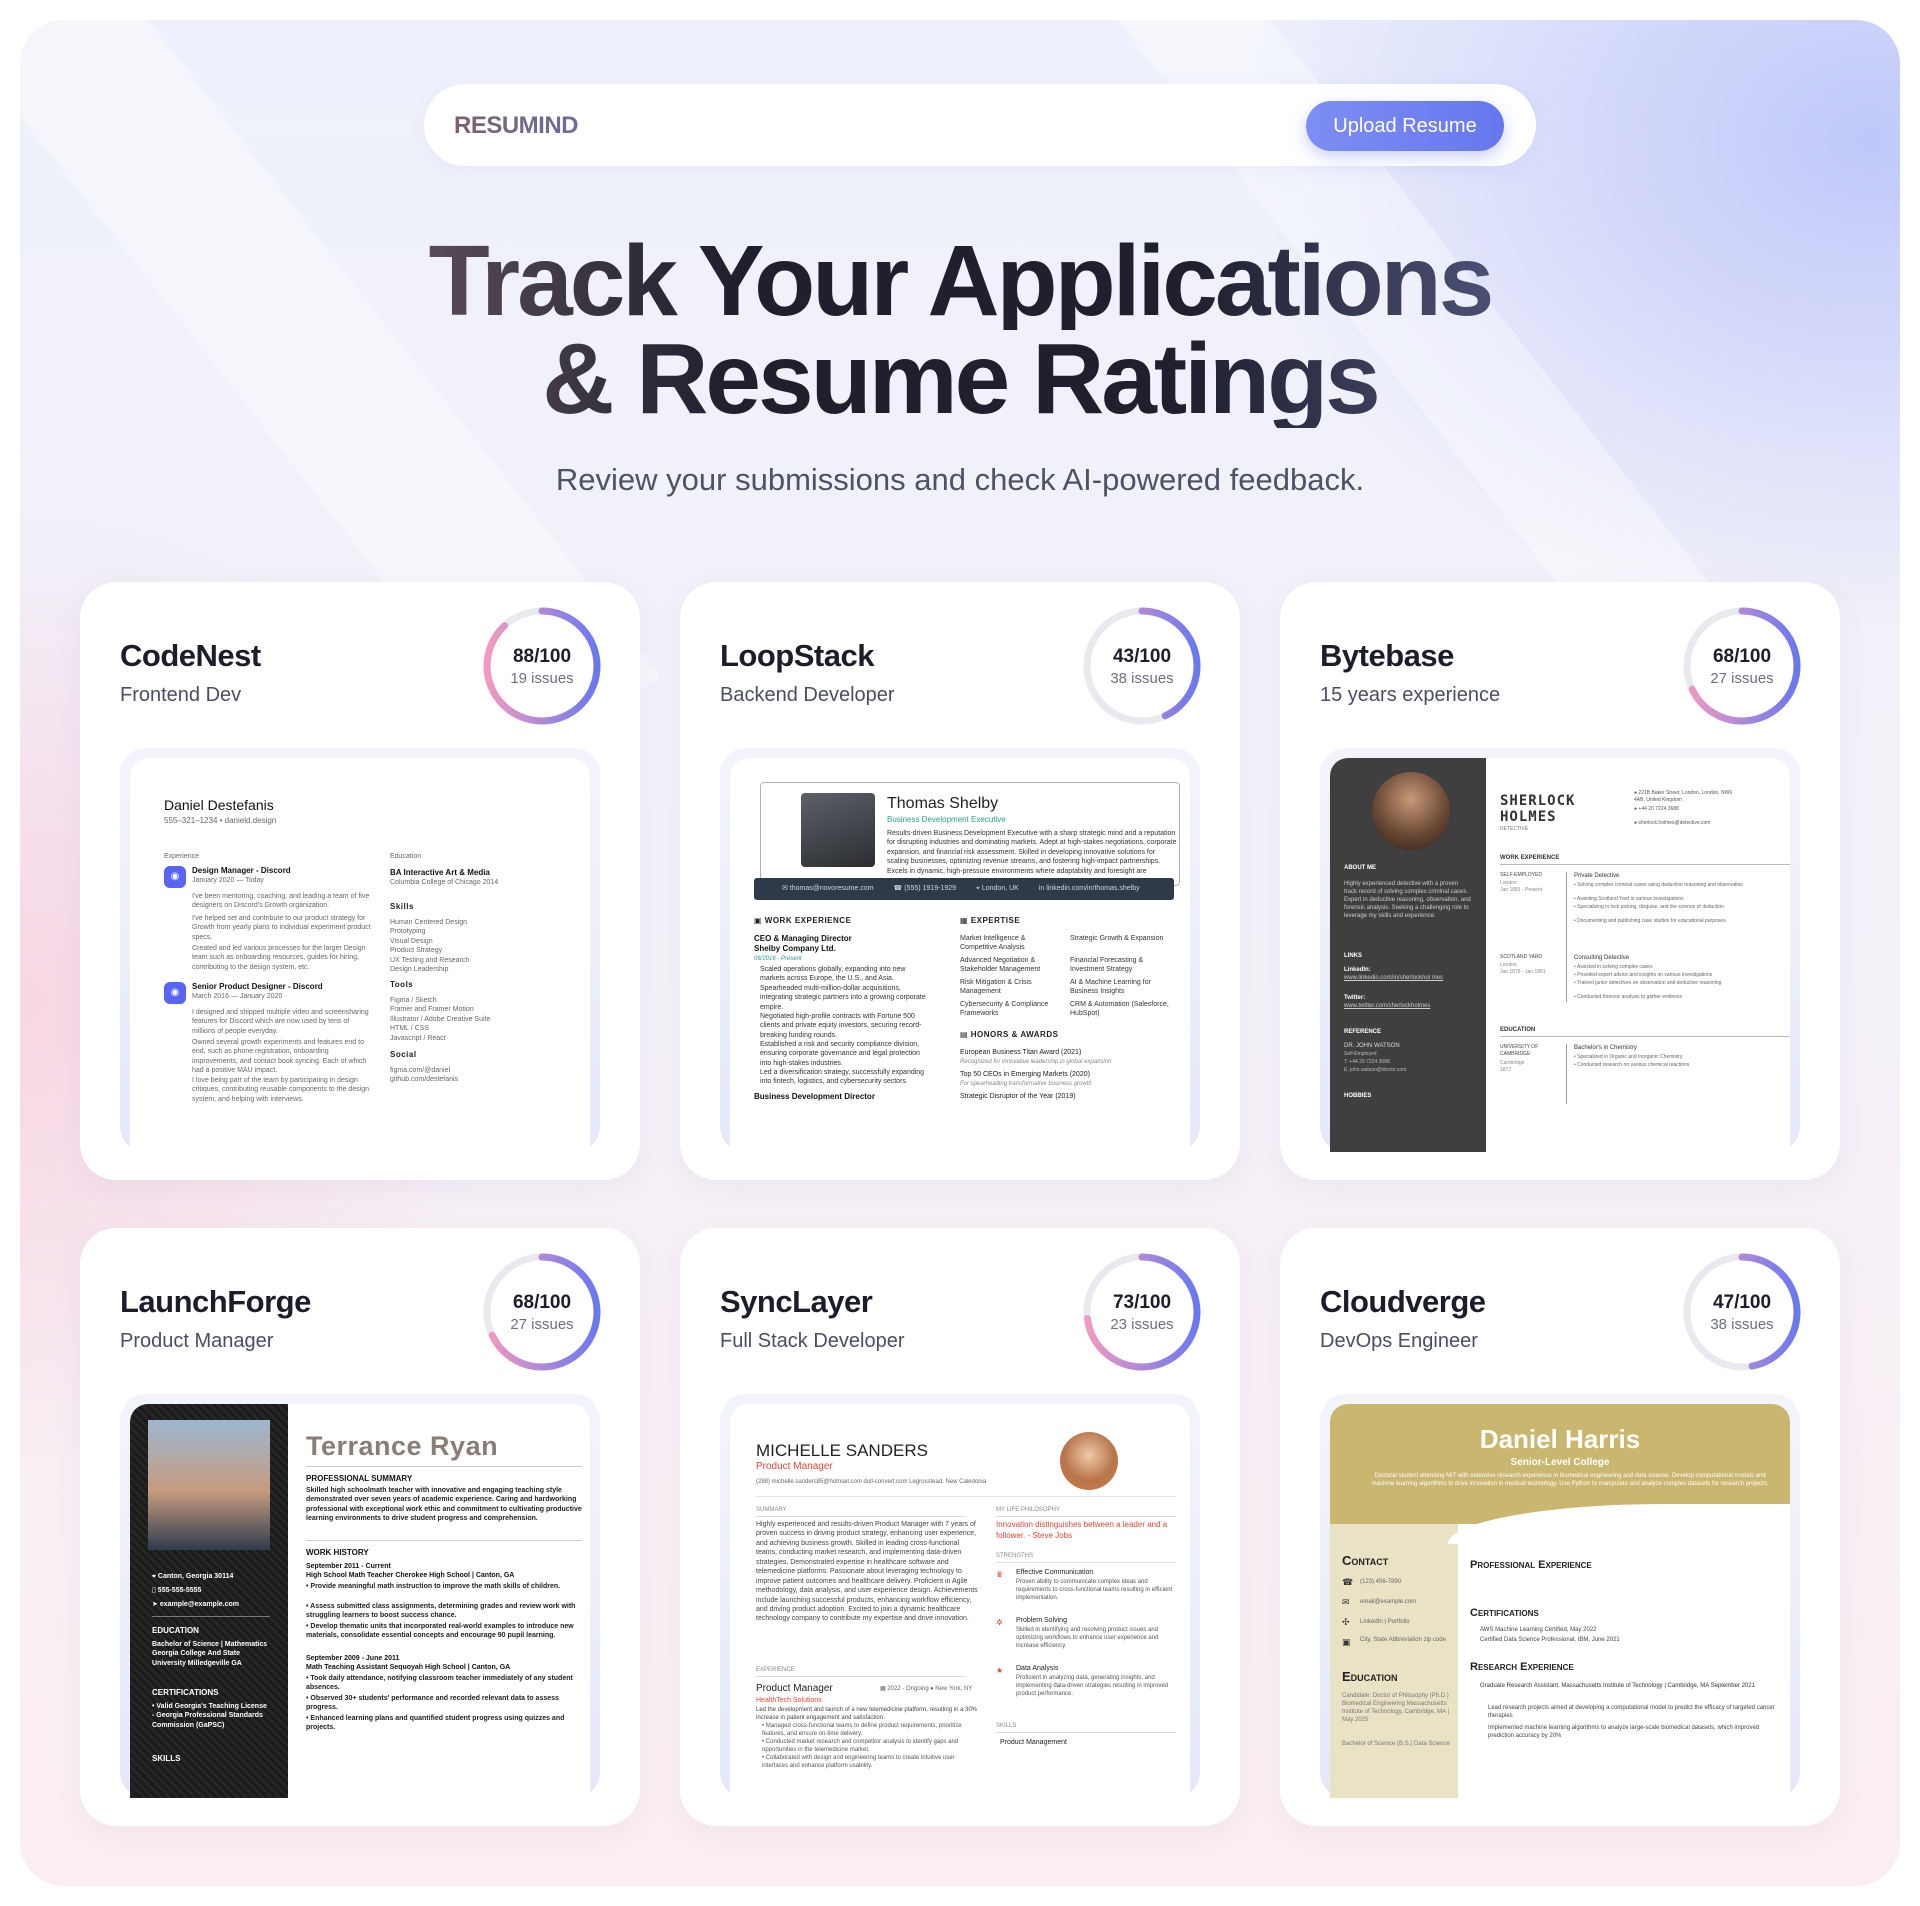 The height and width of the screenshot is (1906, 1920). I want to click on hobbies-heading: HOBBIES, so click(1358, 1096).